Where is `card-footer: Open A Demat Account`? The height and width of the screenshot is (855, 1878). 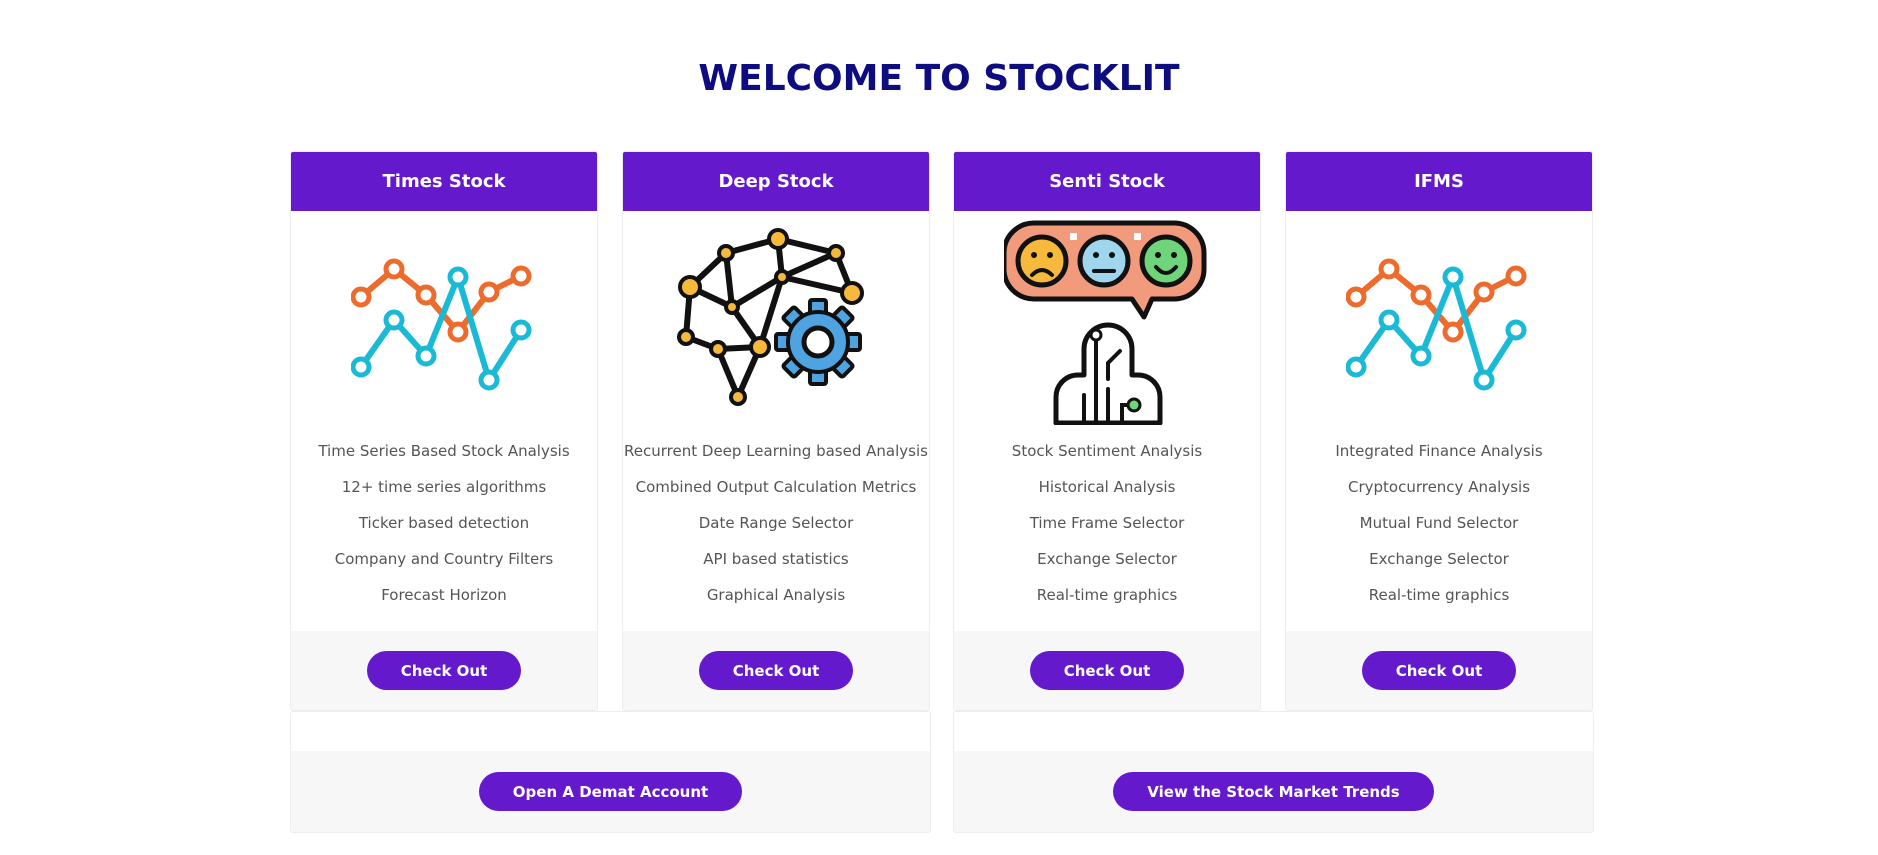 card-footer: Open A Demat Account is located at coordinates (610, 791).